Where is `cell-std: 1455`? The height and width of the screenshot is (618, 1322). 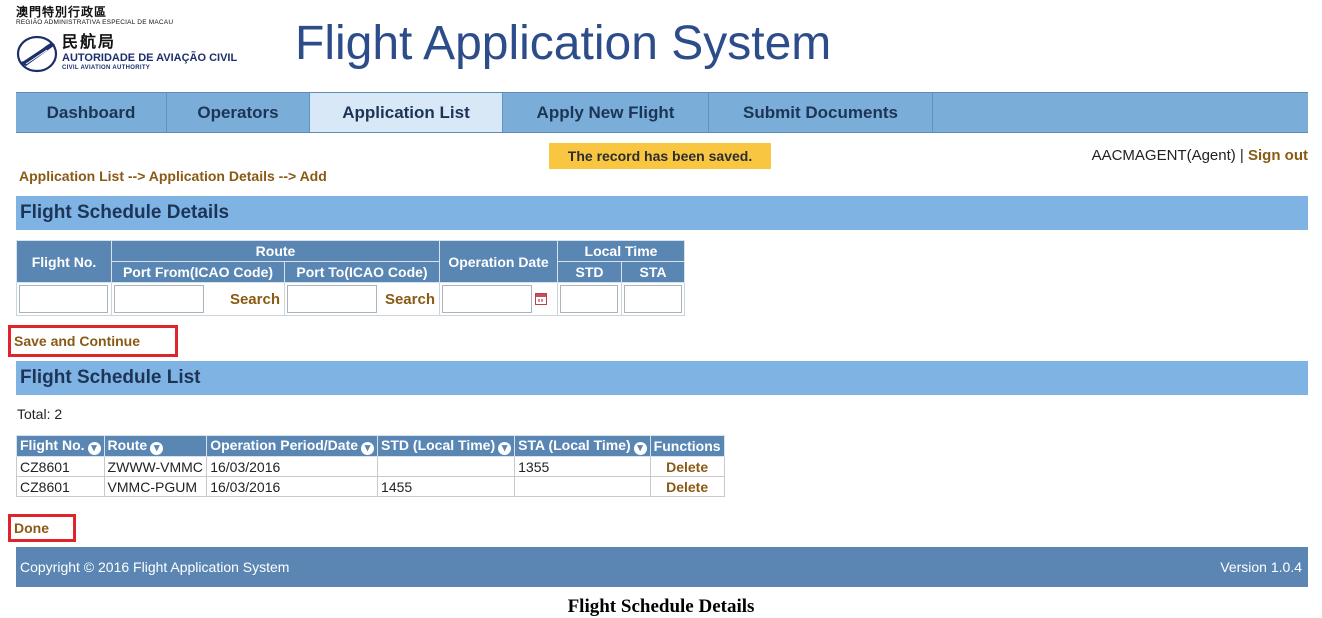 cell-std: 1455 is located at coordinates (446, 486).